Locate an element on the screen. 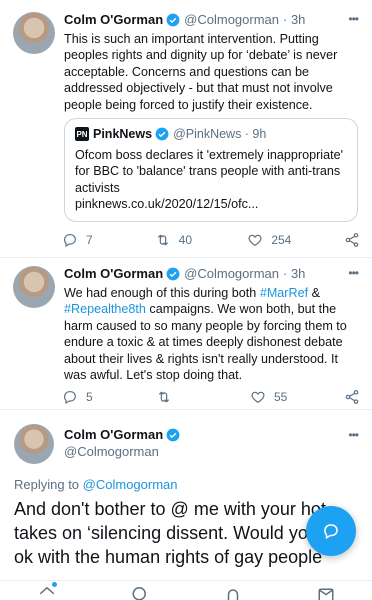  reply-count: 7 is located at coordinates (89, 240).